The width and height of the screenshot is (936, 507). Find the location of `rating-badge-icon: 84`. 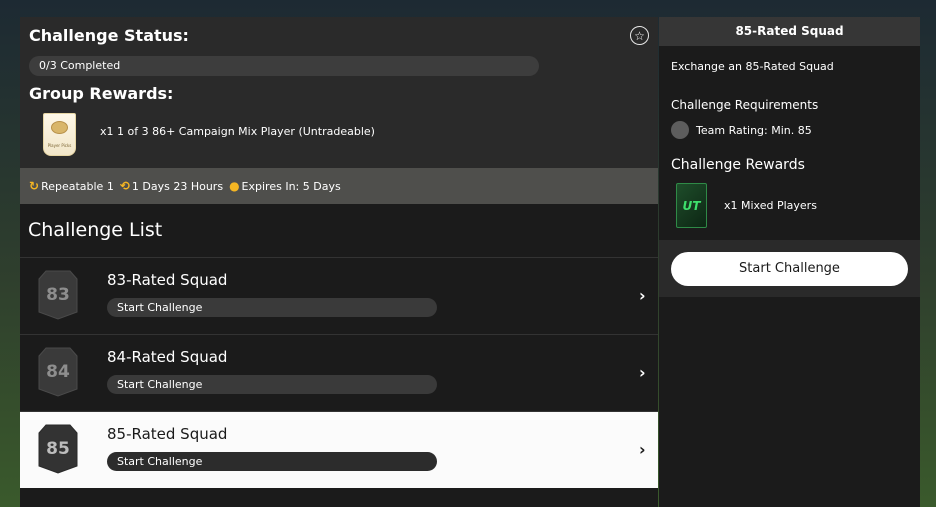

rating-badge-icon: 84 is located at coordinates (58, 372).